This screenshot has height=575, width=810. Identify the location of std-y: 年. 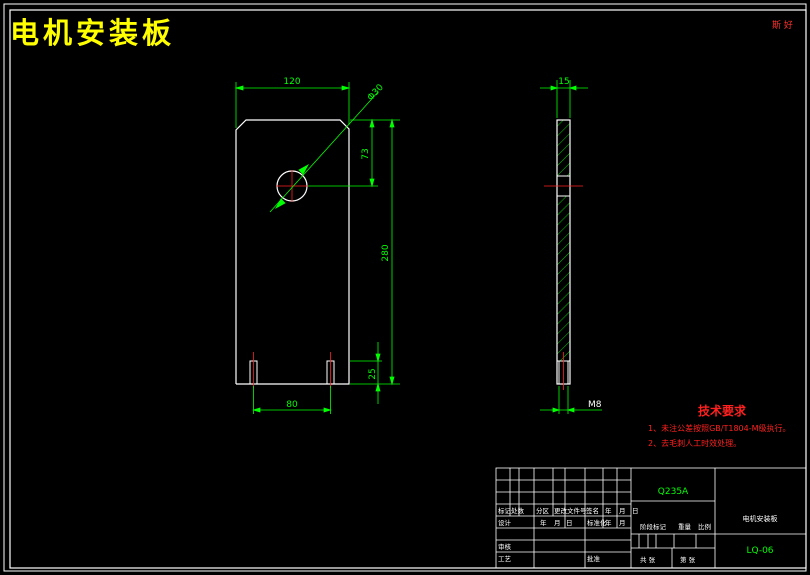
(608, 522).